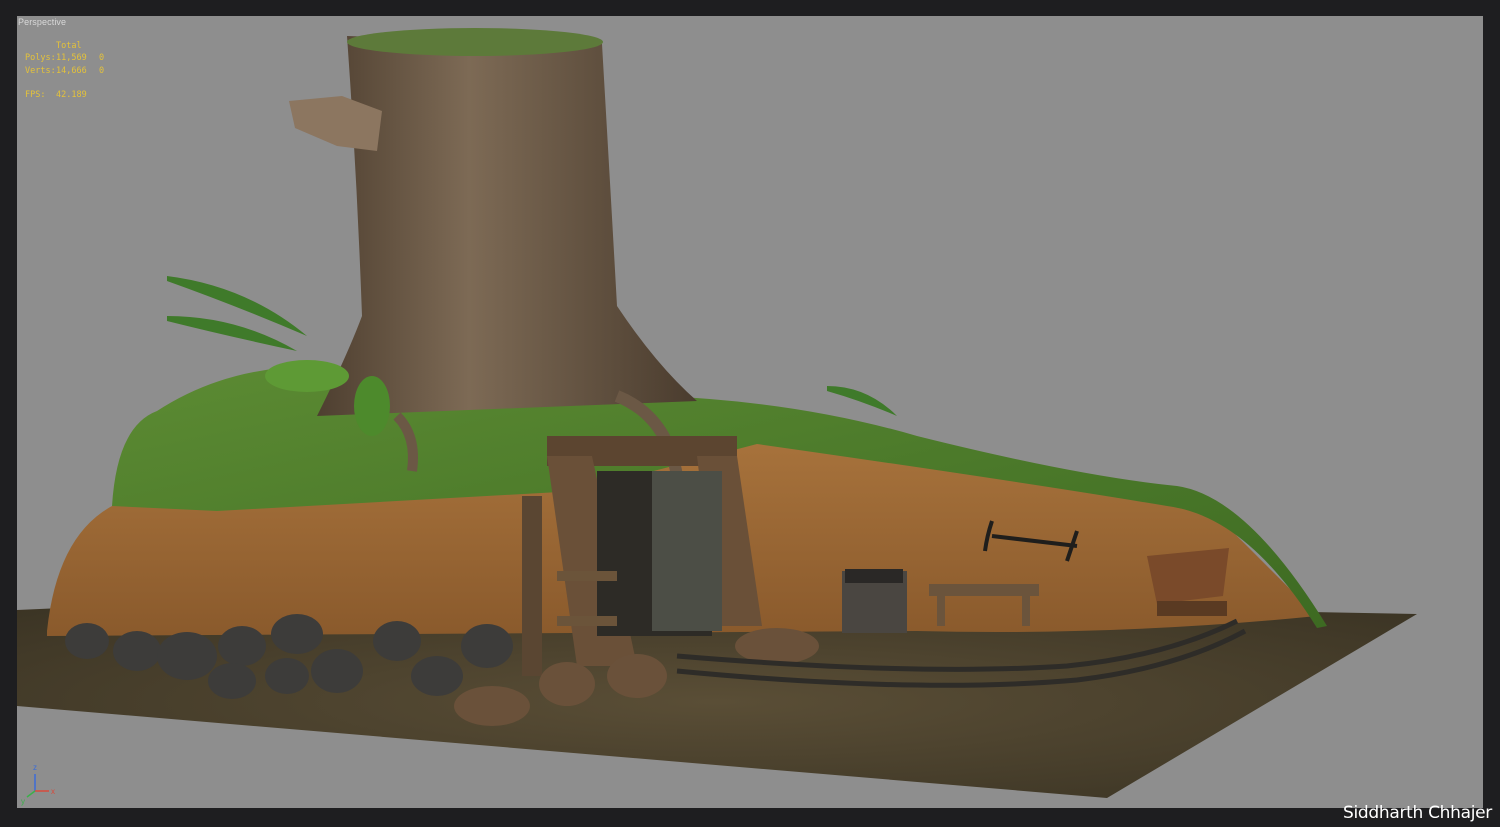 This screenshot has height=827, width=1500. What do you see at coordinates (71, 70) in the screenshot?
I see `verts-total: 14,666` at bounding box center [71, 70].